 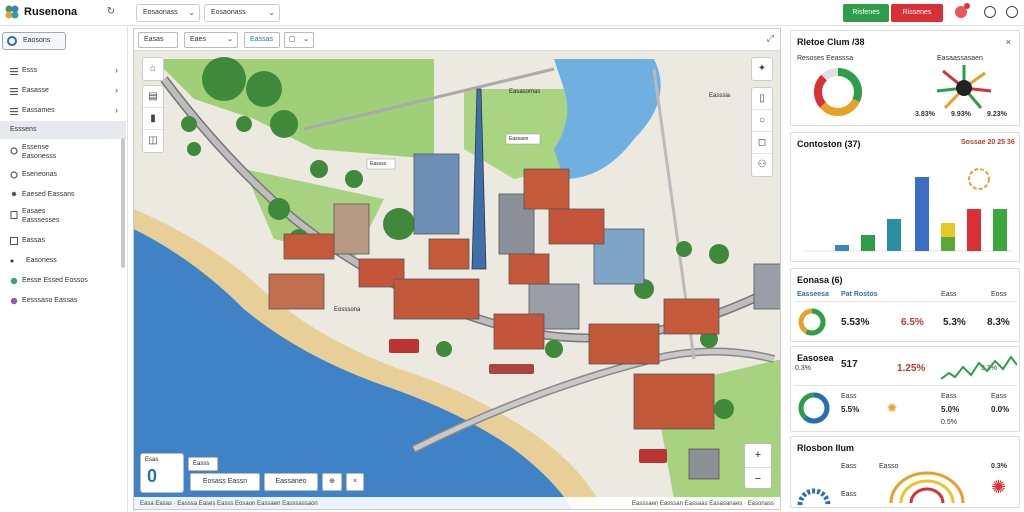 I want to click on sun-icon: ✺, so click(x=892, y=408).